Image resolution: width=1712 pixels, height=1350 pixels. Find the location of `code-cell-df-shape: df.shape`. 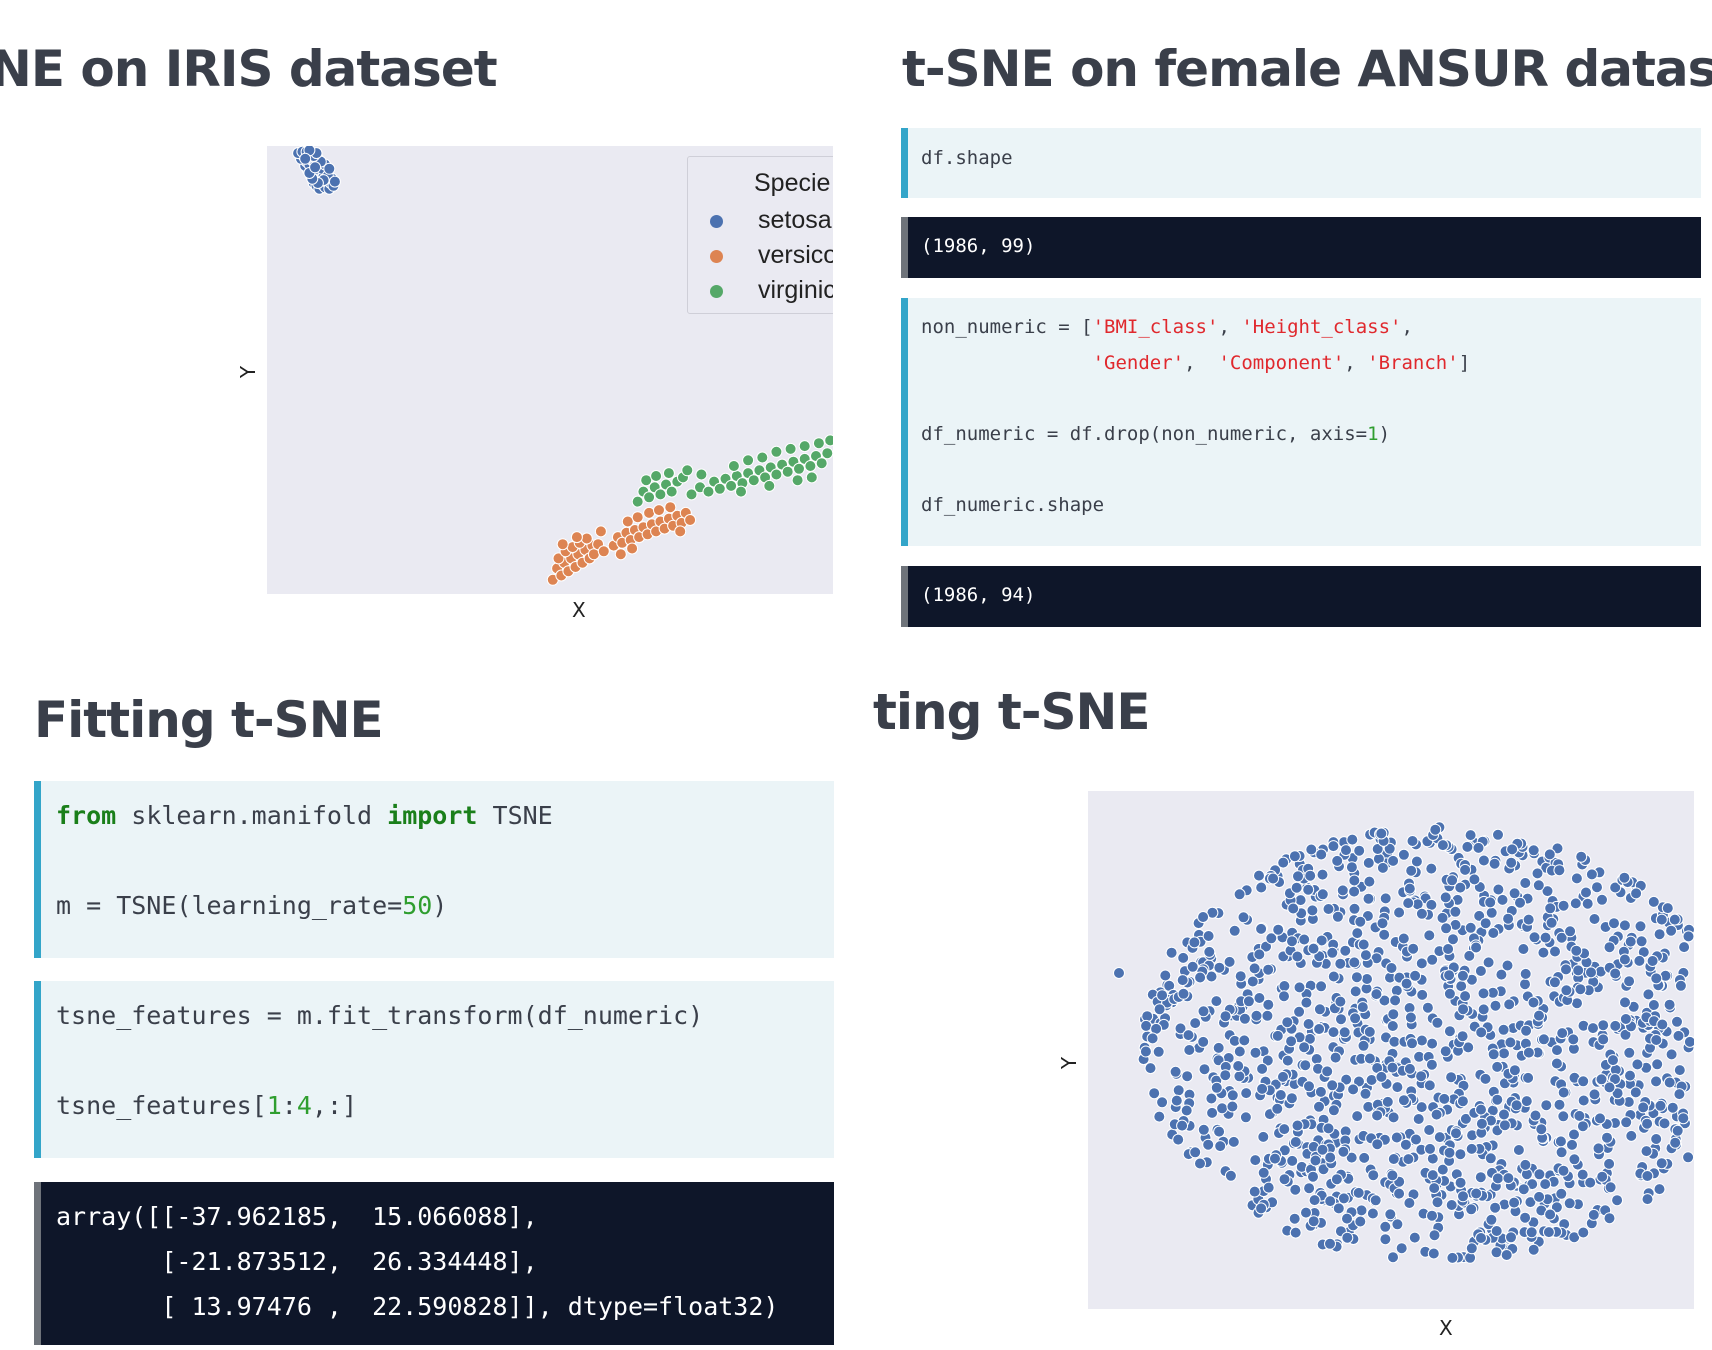

code-cell-df-shape: df.shape is located at coordinates (1301, 163).